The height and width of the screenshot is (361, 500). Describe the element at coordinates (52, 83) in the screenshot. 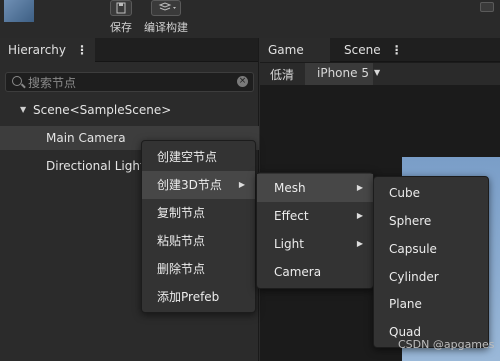

I see `search-placeholder: 搜索节点` at that location.